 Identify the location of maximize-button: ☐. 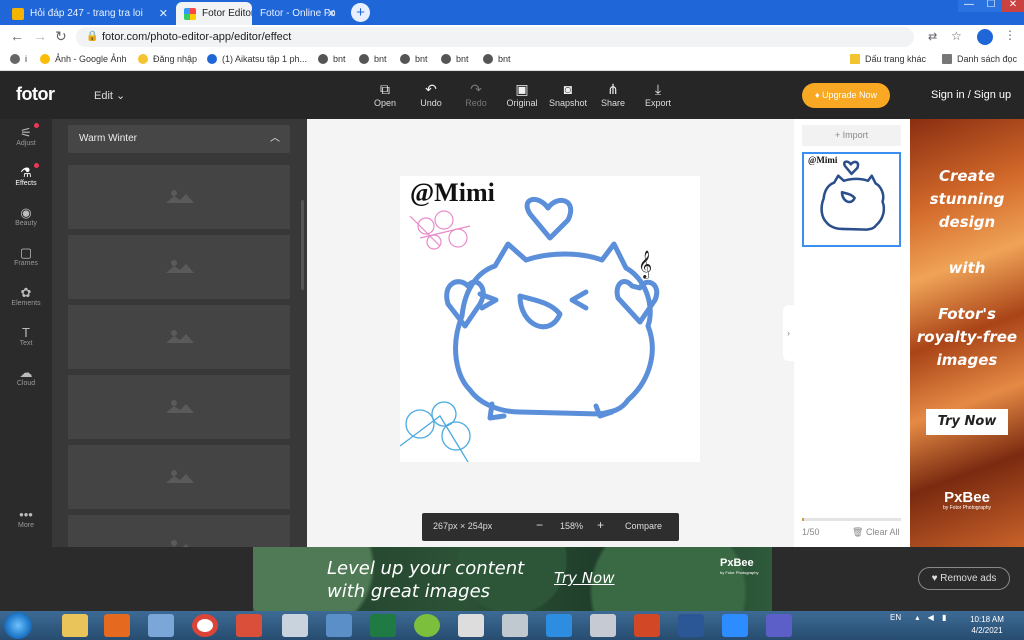
(991, 6).